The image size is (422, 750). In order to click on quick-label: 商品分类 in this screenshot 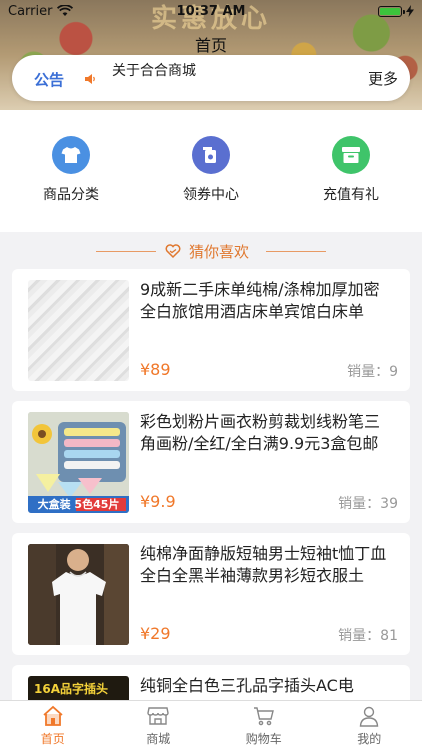, I will do `click(71, 195)`.